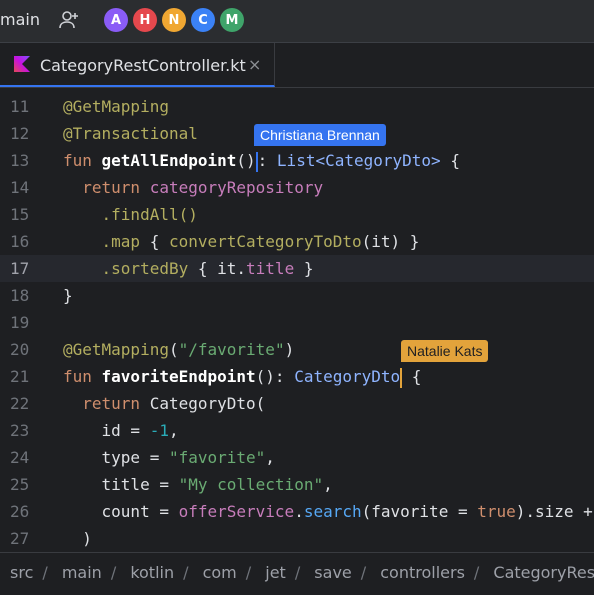 The width and height of the screenshot is (594, 595). What do you see at coordinates (143, 65) in the screenshot?
I see `tab-filename: CategoryRestController.kt` at bounding box center [143, 65].